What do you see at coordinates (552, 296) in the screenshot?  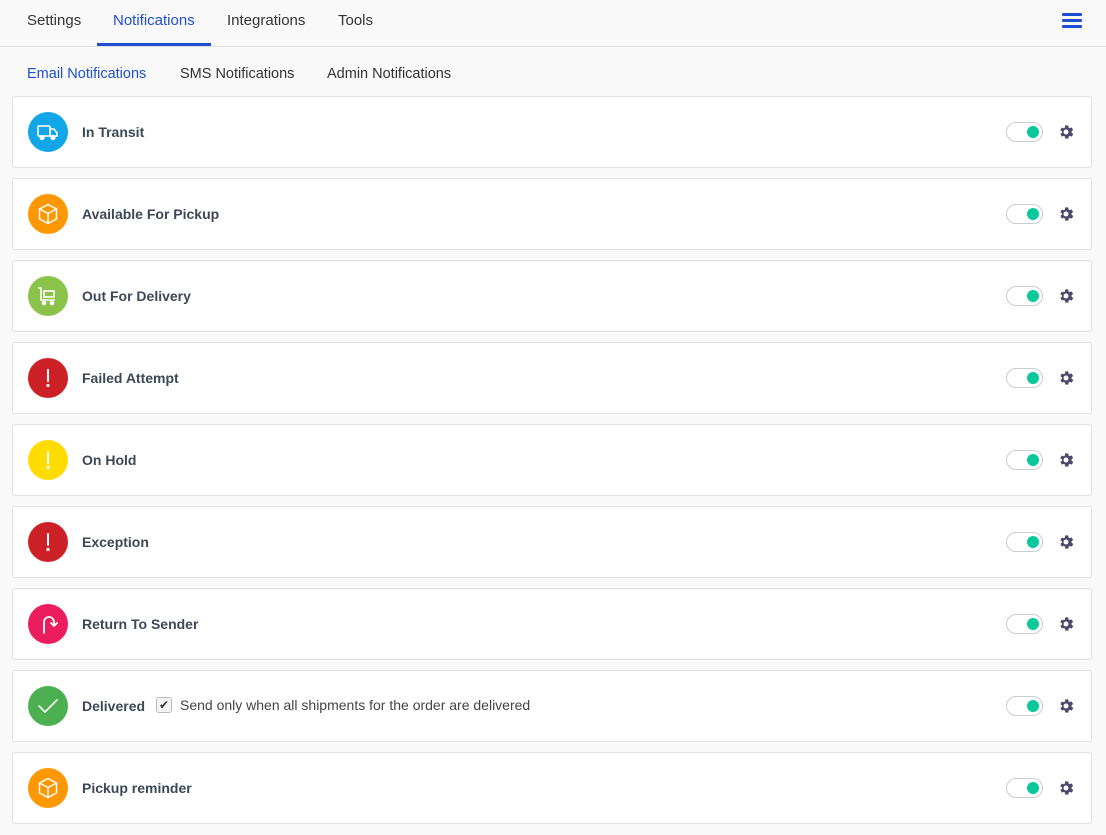 I see `notification-row-out-for-delivery: Out For Delivery` at bounding box center [552, 296].